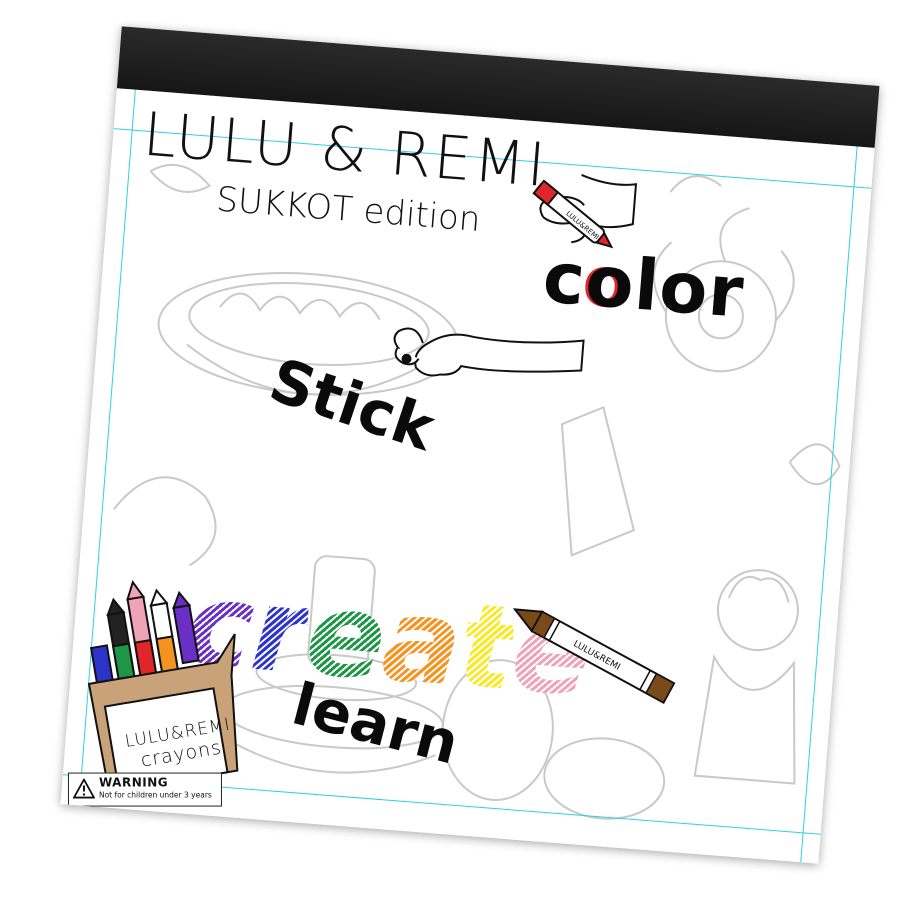  What do you see at coordinates (83, 788) in the screenshot?
I see `warning-triangle-icon` at bounding box center [83, 788].